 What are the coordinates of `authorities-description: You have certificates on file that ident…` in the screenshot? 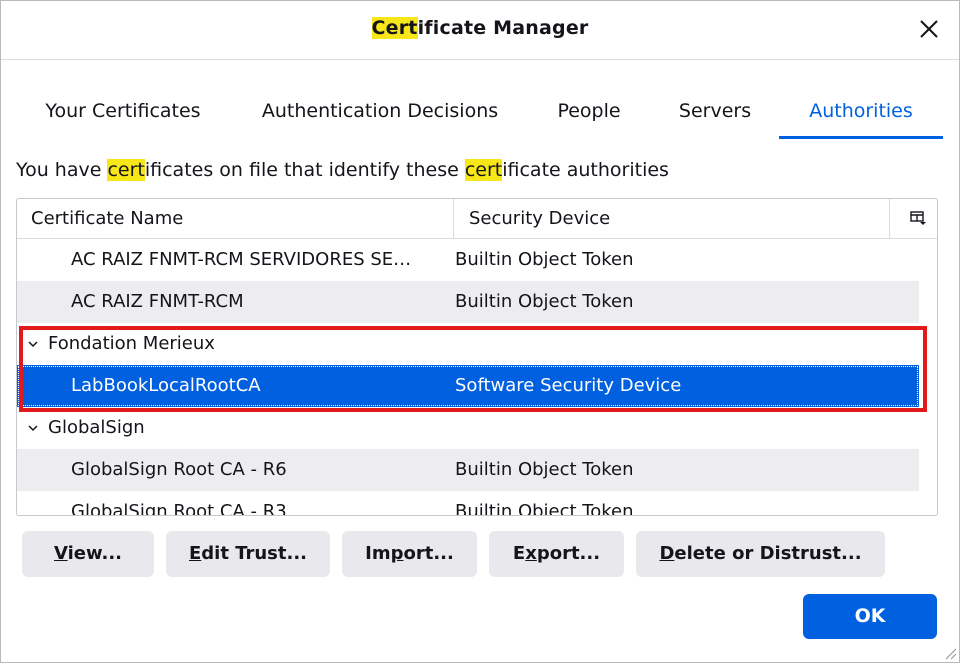 It's located at (342, 170).